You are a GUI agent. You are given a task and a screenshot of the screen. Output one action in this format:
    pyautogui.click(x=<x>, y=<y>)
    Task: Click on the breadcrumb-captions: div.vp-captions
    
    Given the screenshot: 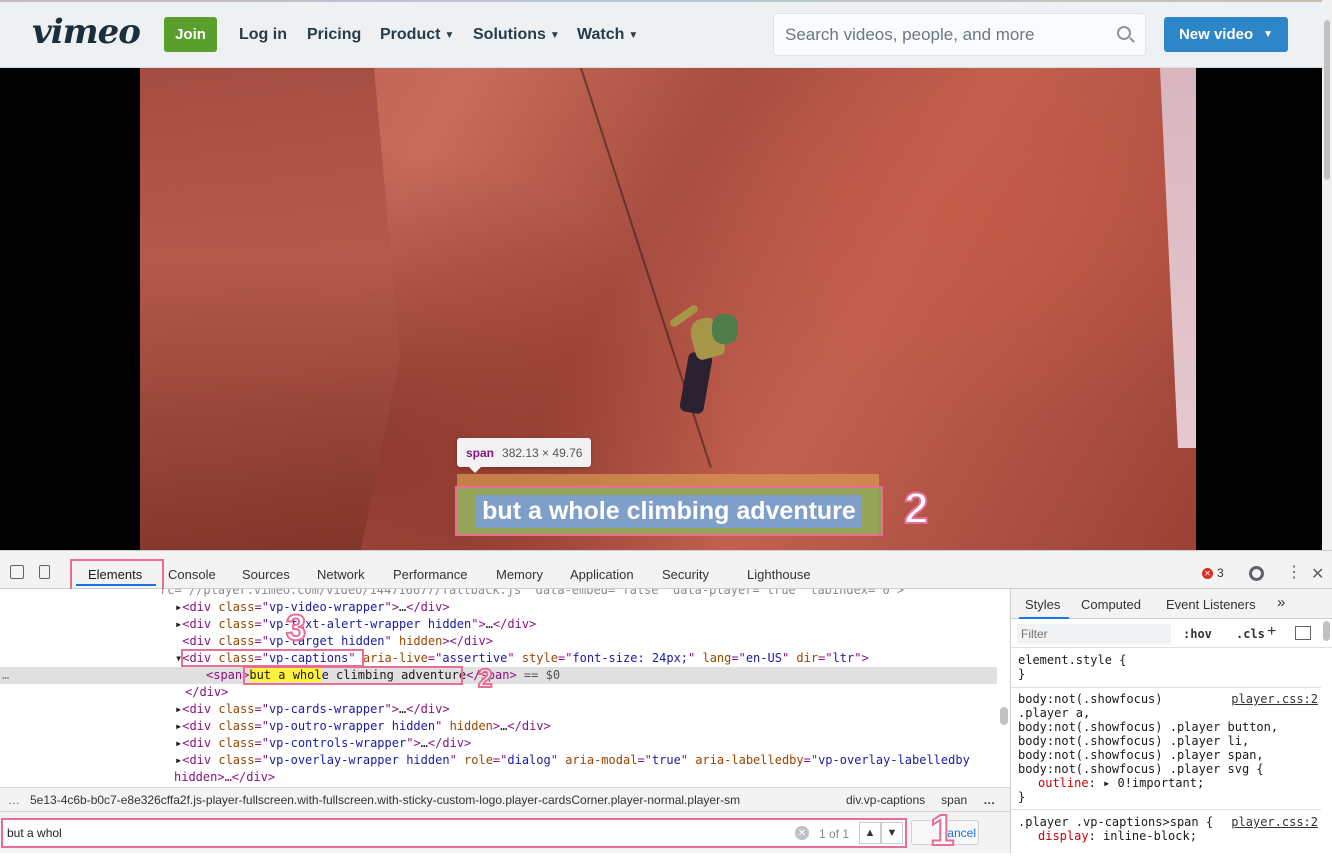 What is the action you would take?
    pyautogui.click(x=885, y=800)
    